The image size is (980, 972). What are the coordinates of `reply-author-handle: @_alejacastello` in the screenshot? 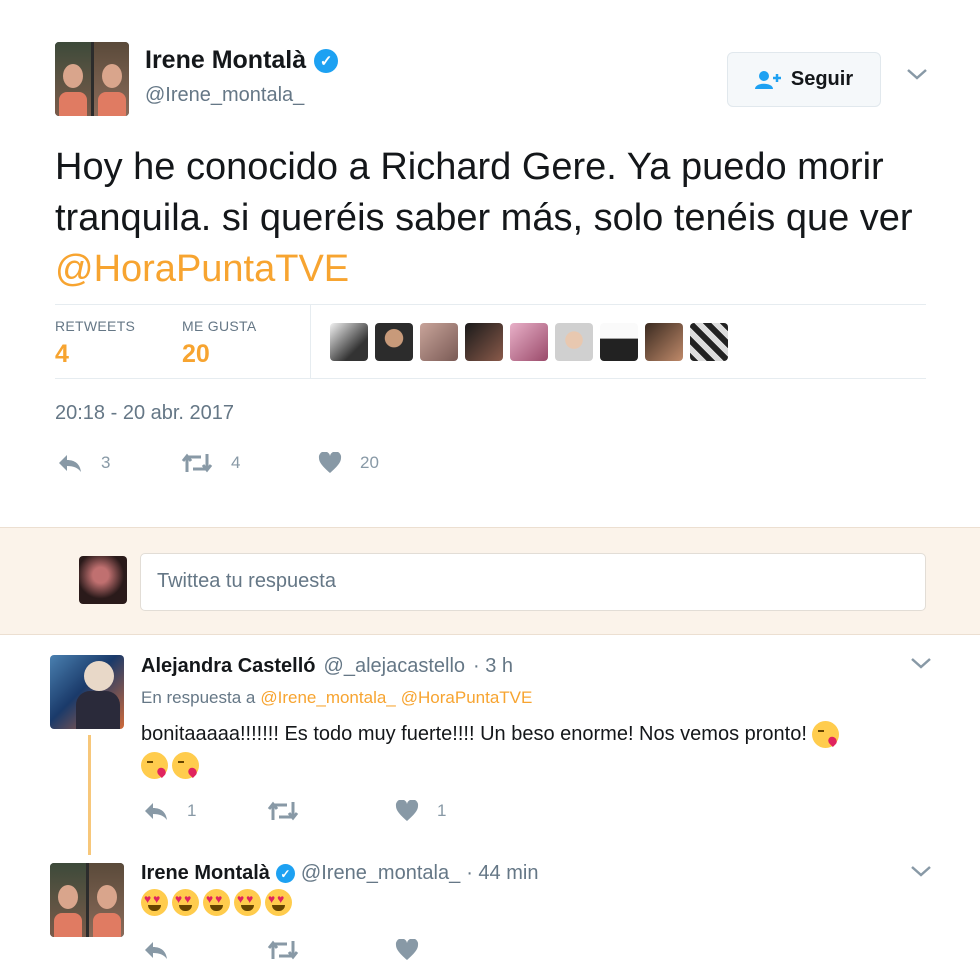 It's located at (395, 666).